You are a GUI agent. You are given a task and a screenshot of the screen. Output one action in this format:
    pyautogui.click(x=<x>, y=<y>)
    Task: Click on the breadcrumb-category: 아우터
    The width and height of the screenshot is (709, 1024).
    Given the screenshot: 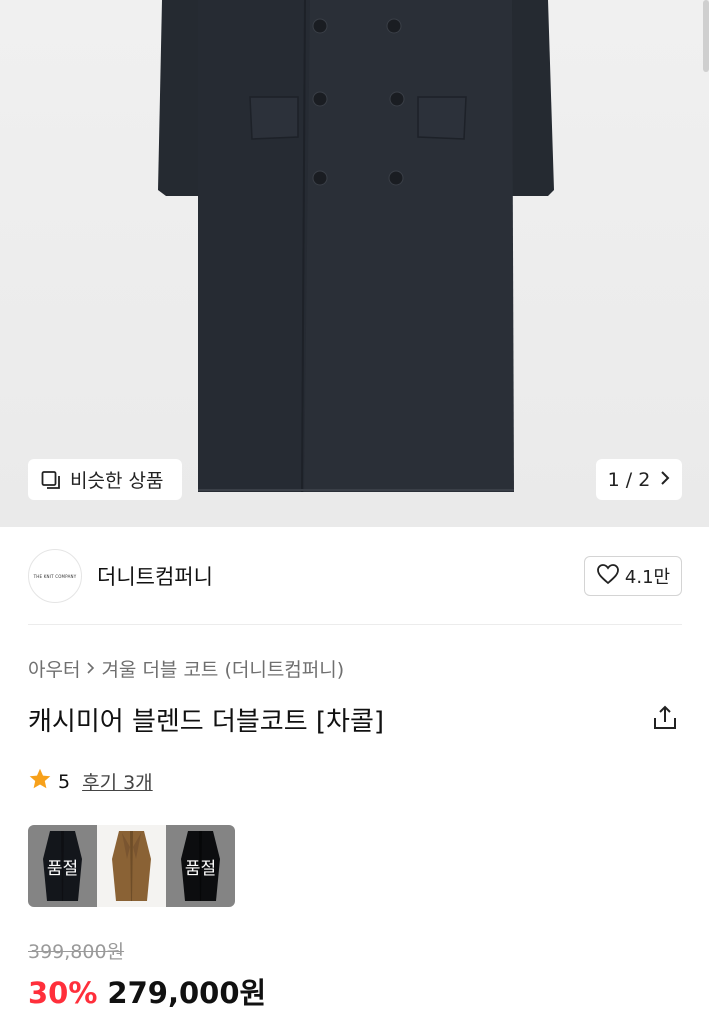 What is the action you would take?
    pyautogui.click(x=54, y=668)
    